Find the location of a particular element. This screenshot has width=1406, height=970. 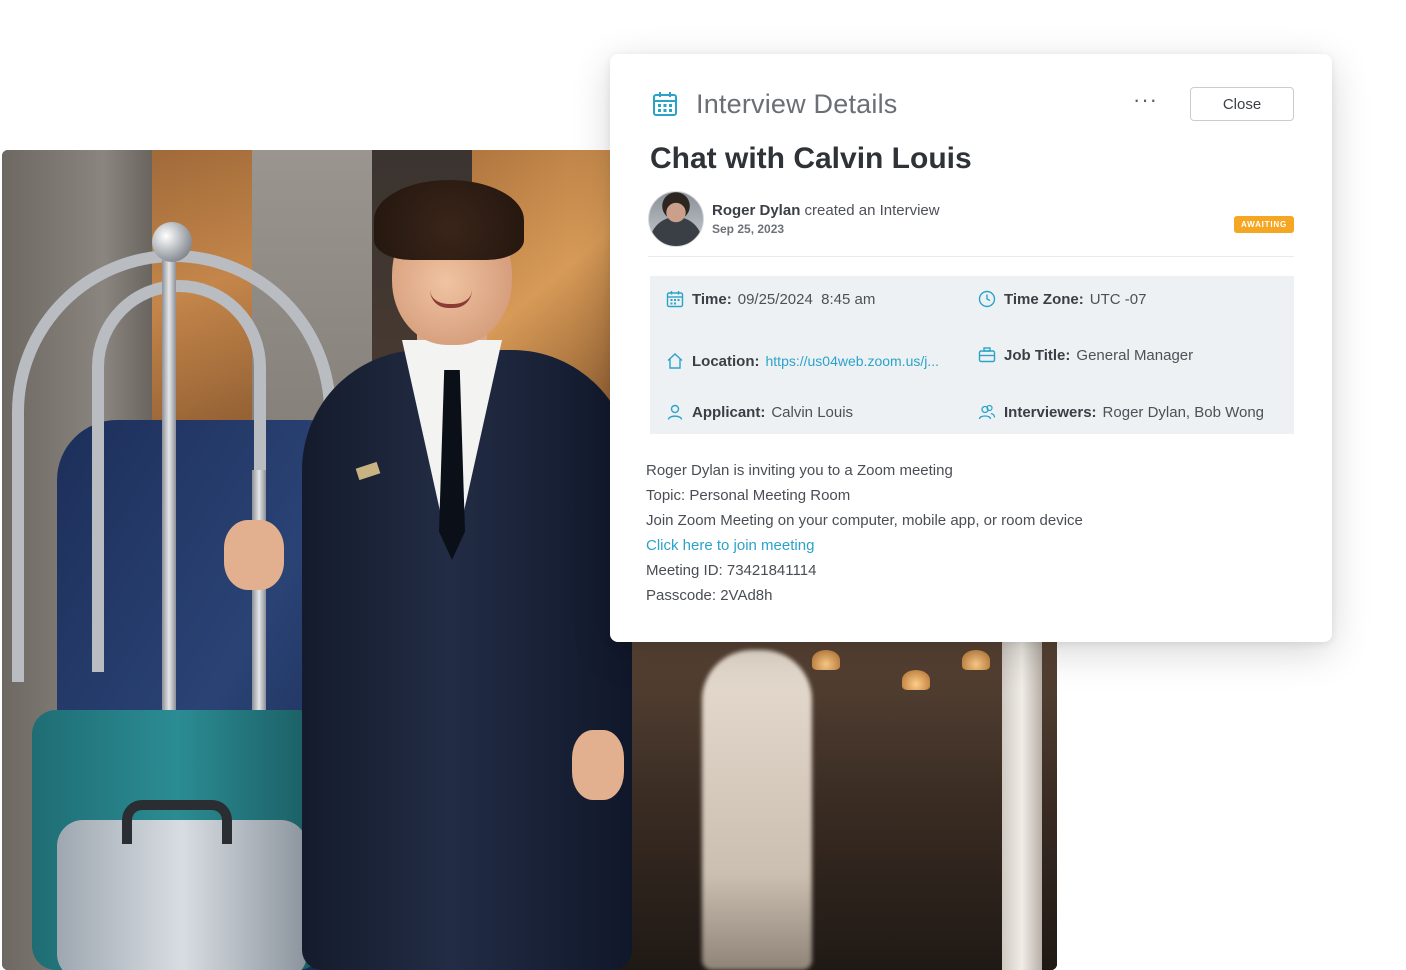

detail-job-title: Job Title: General Manager is located at coordinates (1085, 355).